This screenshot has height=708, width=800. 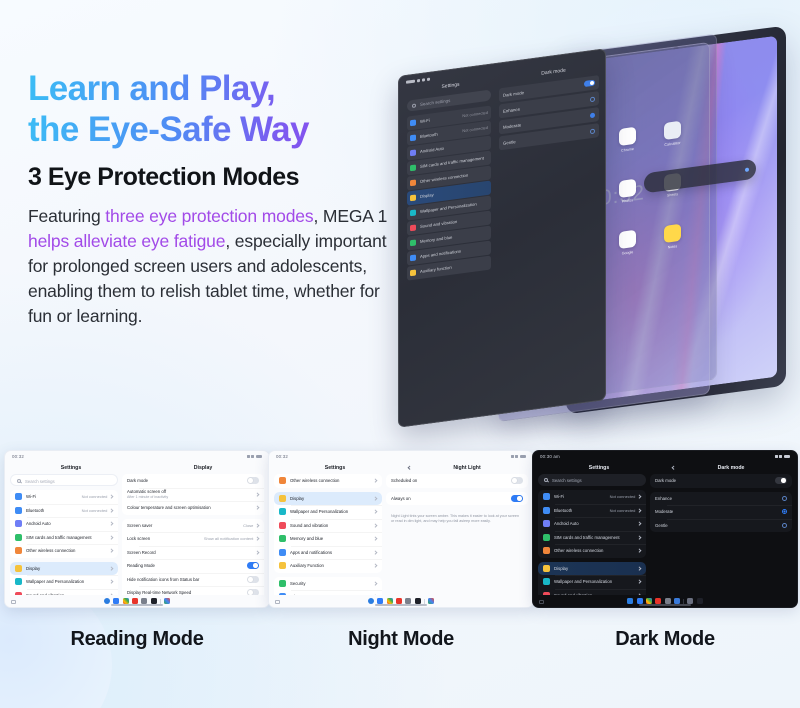 I want to click on settings-item-auxiliary: Auxiliary Function, so click(x=328, y=566).